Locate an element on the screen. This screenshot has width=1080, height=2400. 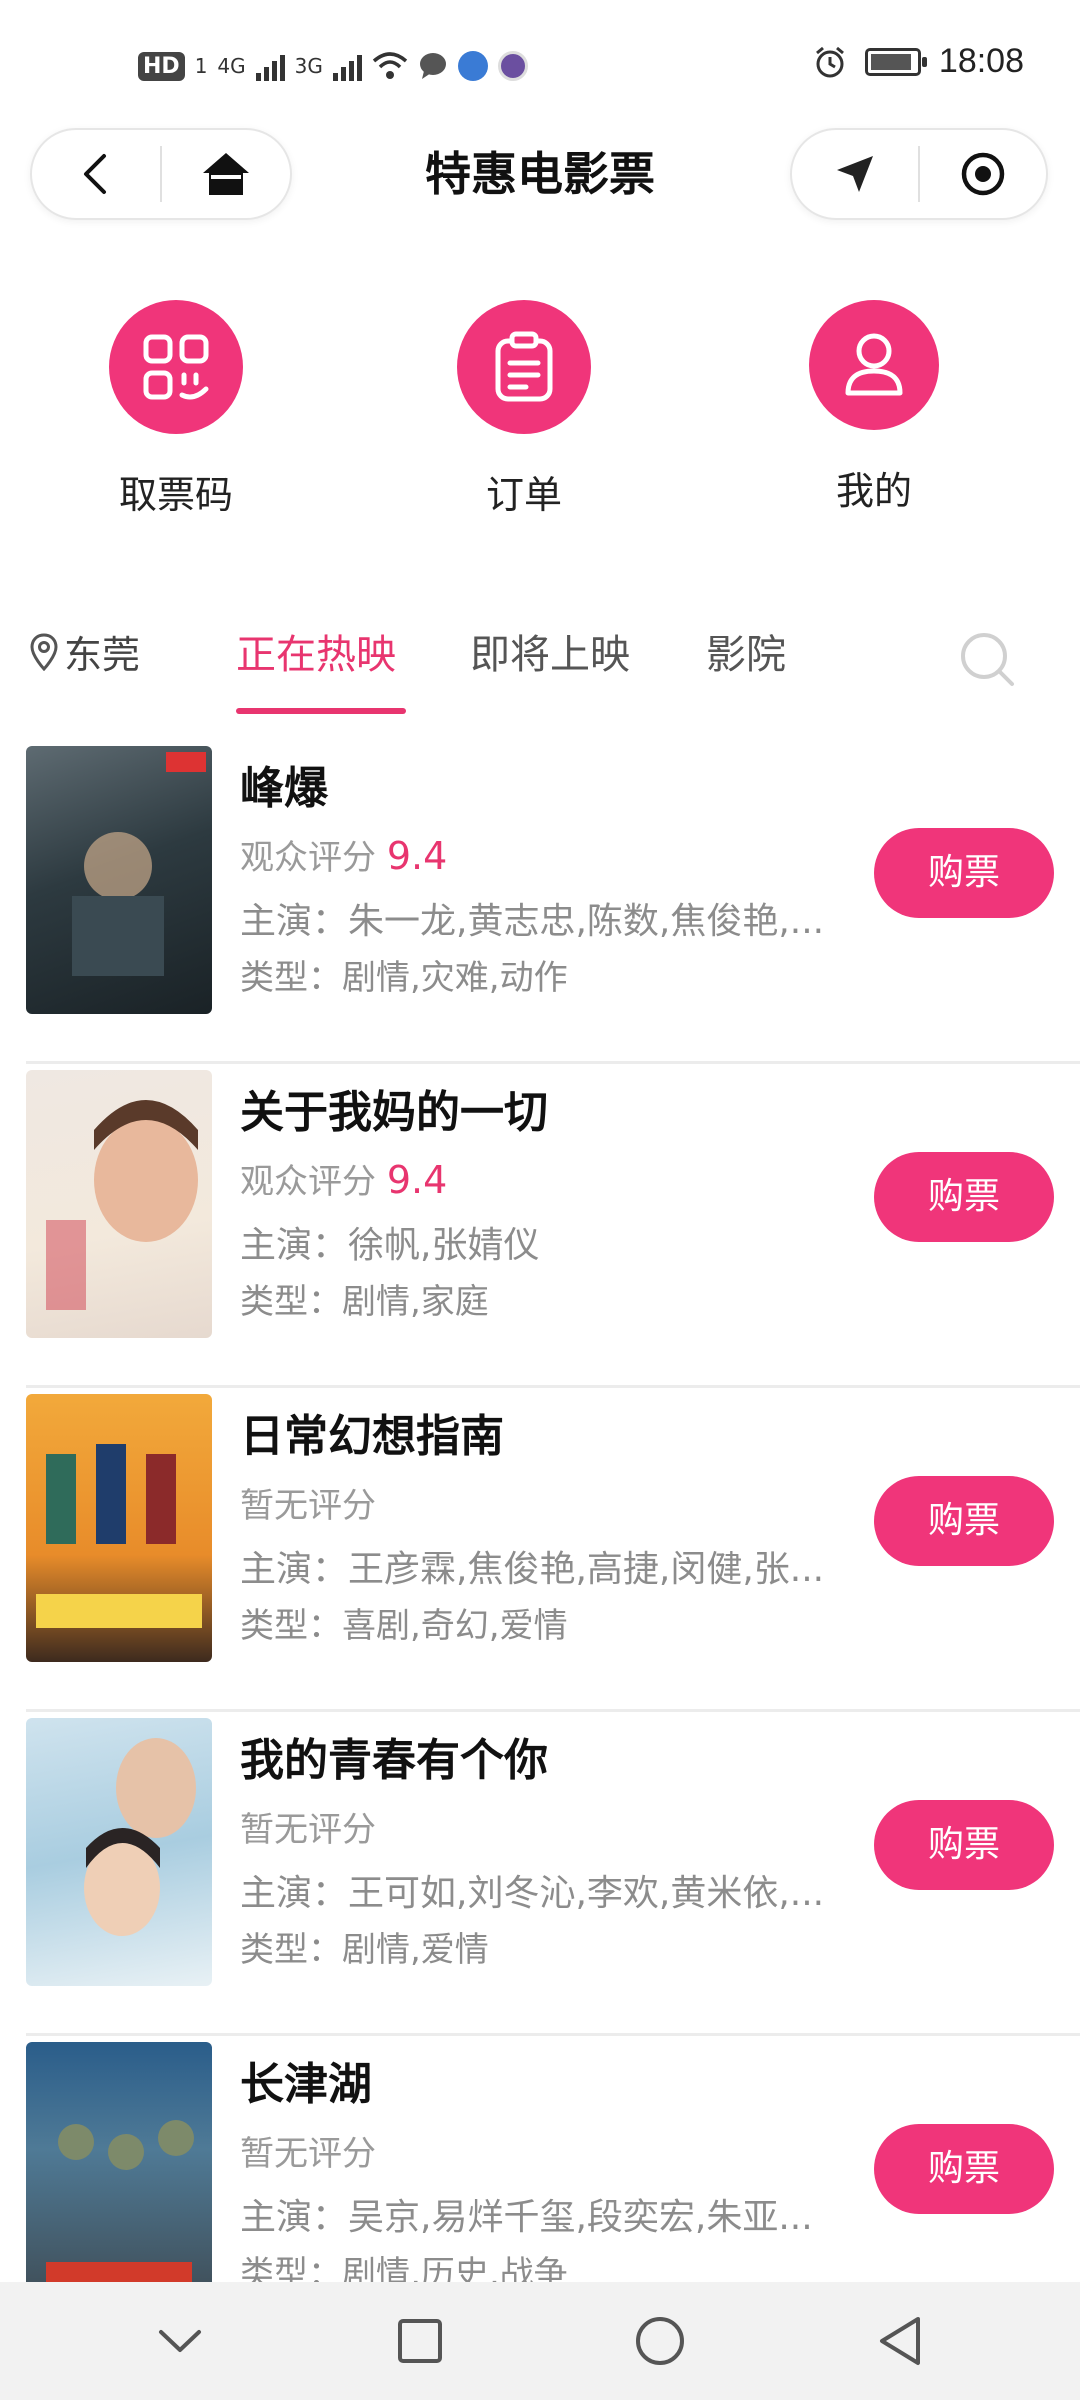
back-arrow-icon is located at coordinates (95, 174).